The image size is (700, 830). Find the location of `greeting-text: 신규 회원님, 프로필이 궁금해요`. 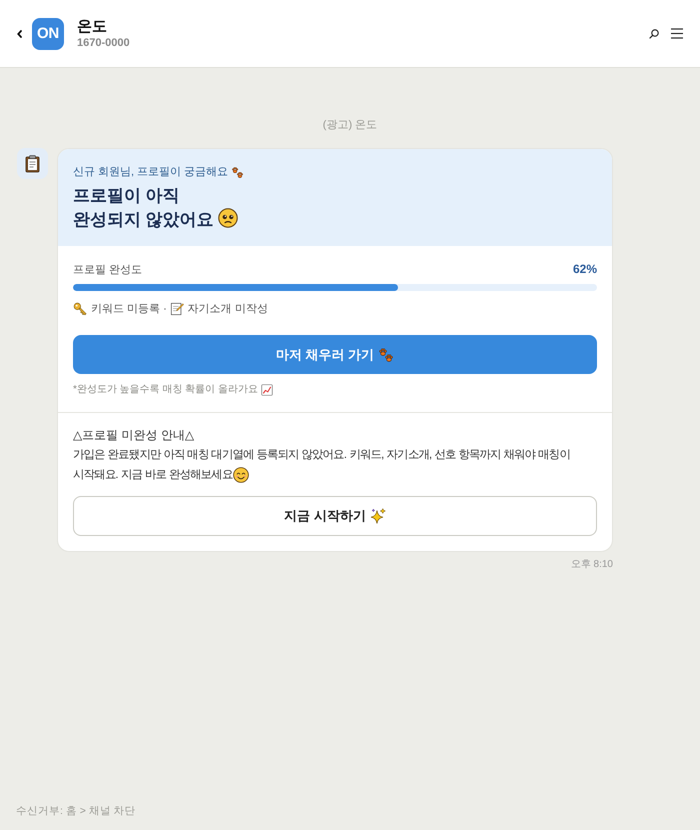

greeting-text: 신규 회원님, 프로필이 궁금해요 is located at coordinates (150, 172).